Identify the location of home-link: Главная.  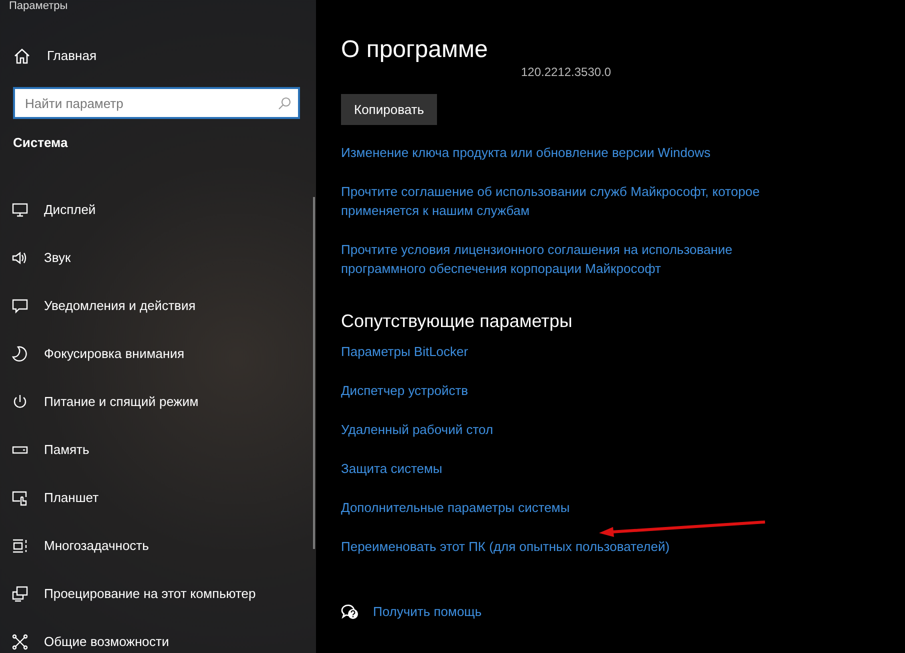
(71, 55).